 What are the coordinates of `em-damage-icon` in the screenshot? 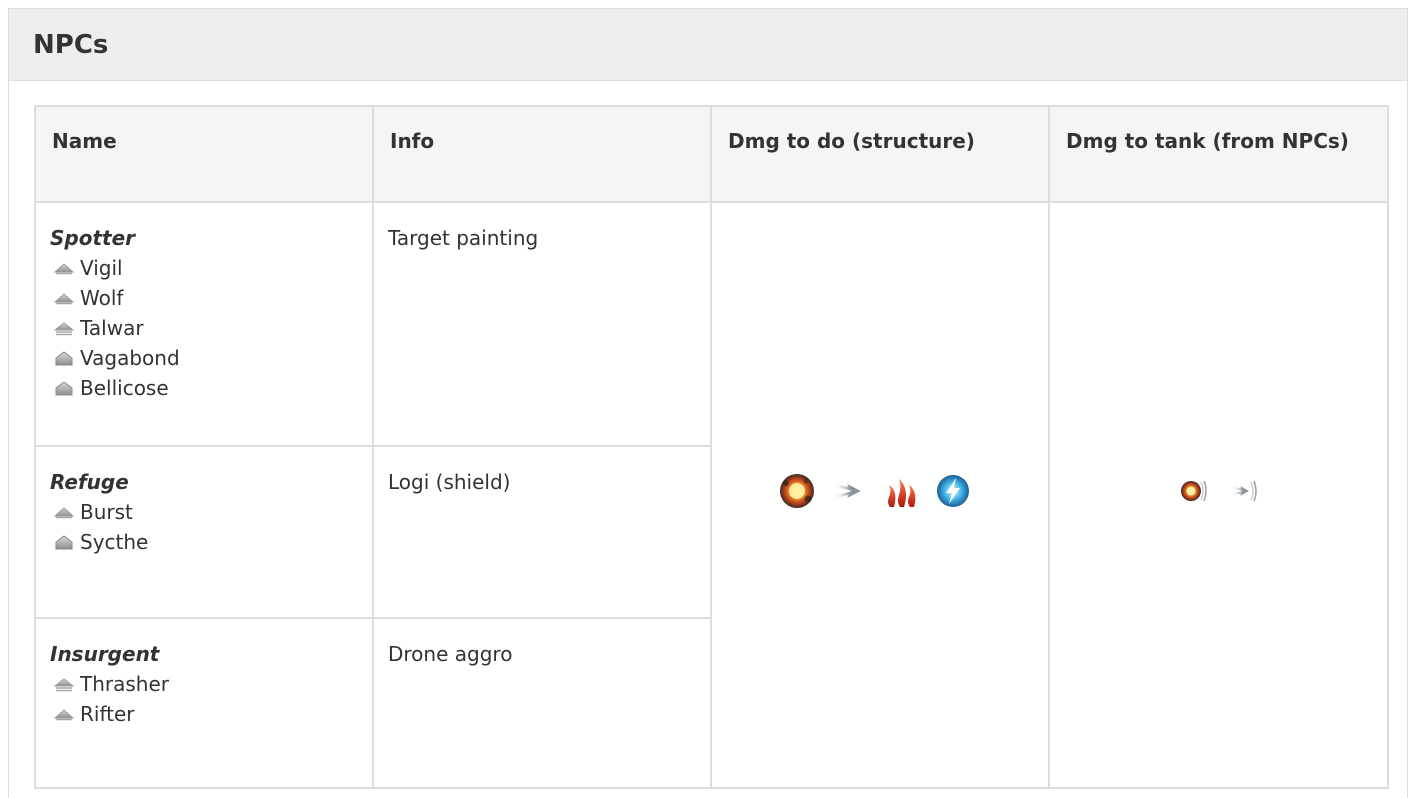 It's located at (953, 491).